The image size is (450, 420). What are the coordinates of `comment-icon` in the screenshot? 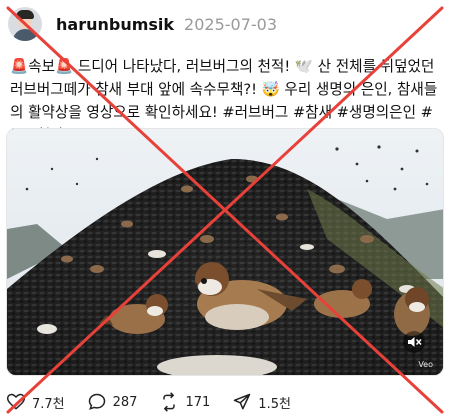 It's located at (96, 401).